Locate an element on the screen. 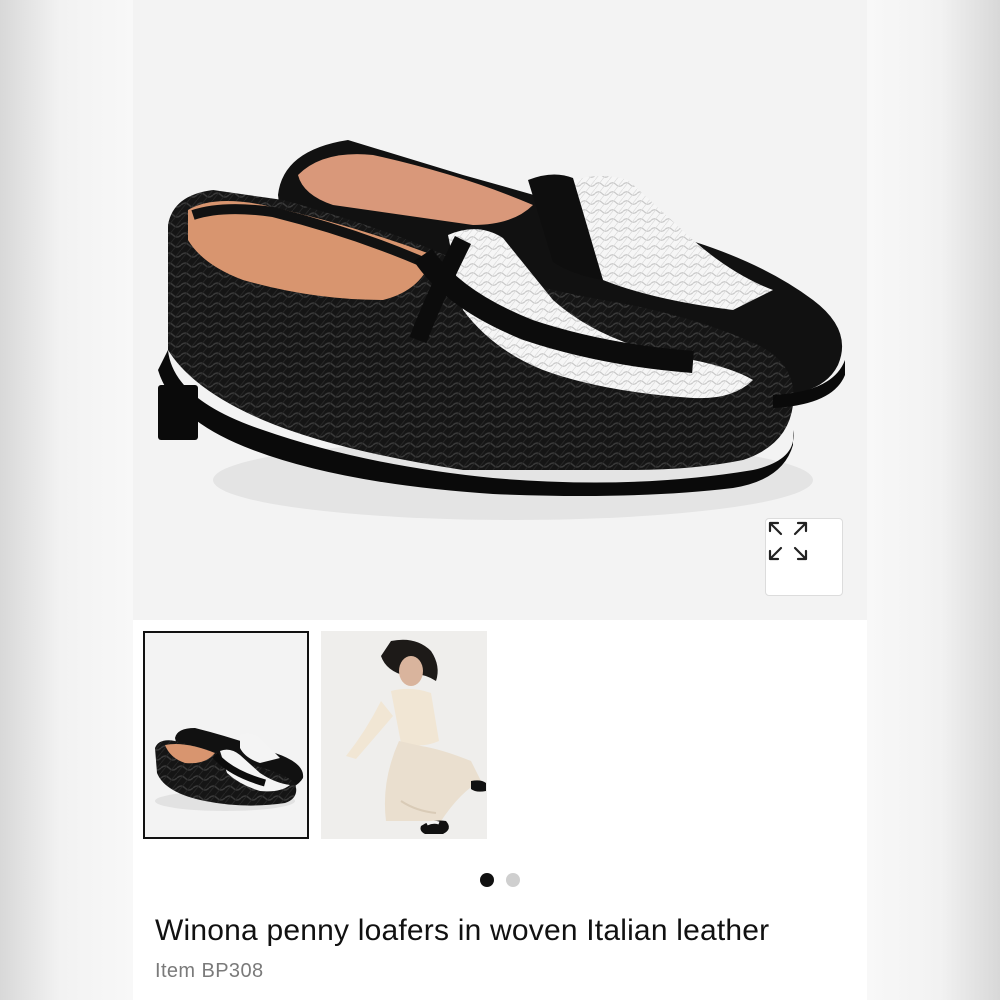  thumbnail-model is located at coordinates (404, 735).